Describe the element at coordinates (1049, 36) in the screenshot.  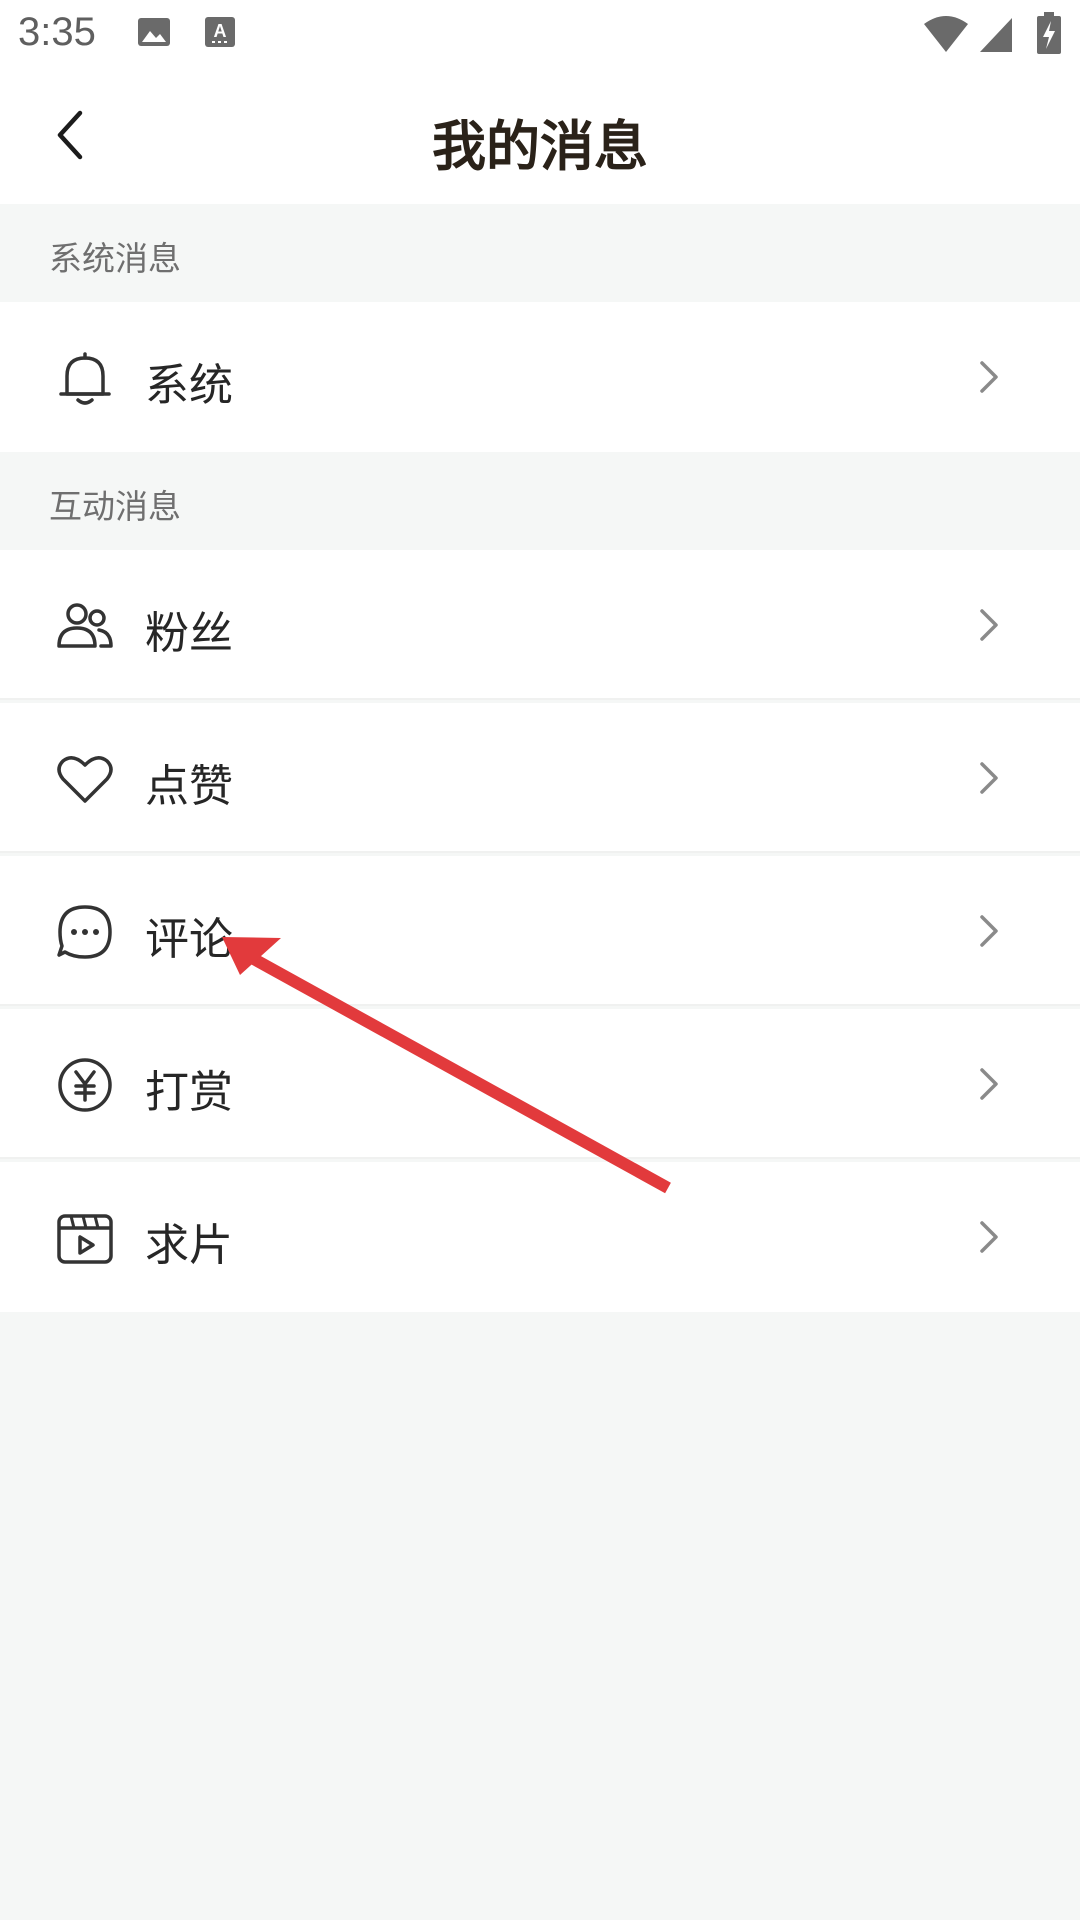
I see `battery-charging-icon` at that location.